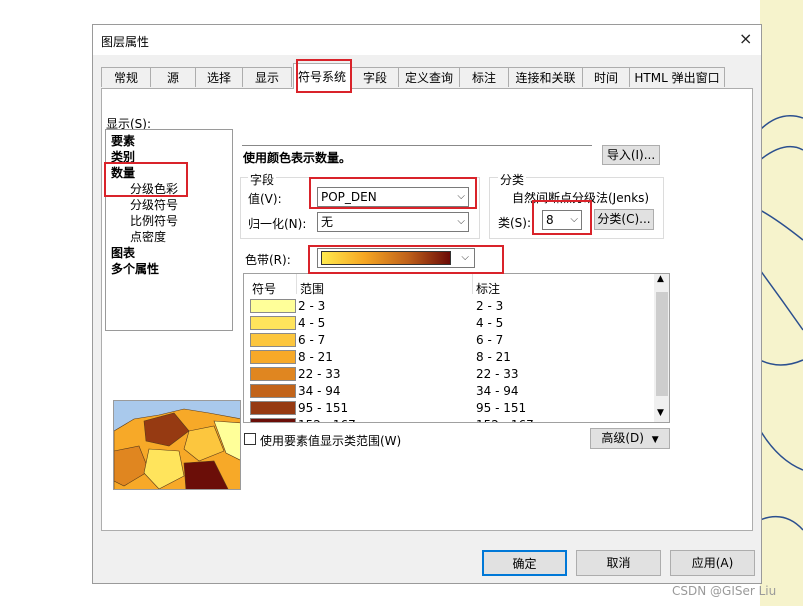 Image resolution: width=803 pixels, height=609 pixels. What do you see at coordinates (393, 222) in the screenshot?
I see `normalize-field-select: 无 ⌵` at bounding box center [393, 222].